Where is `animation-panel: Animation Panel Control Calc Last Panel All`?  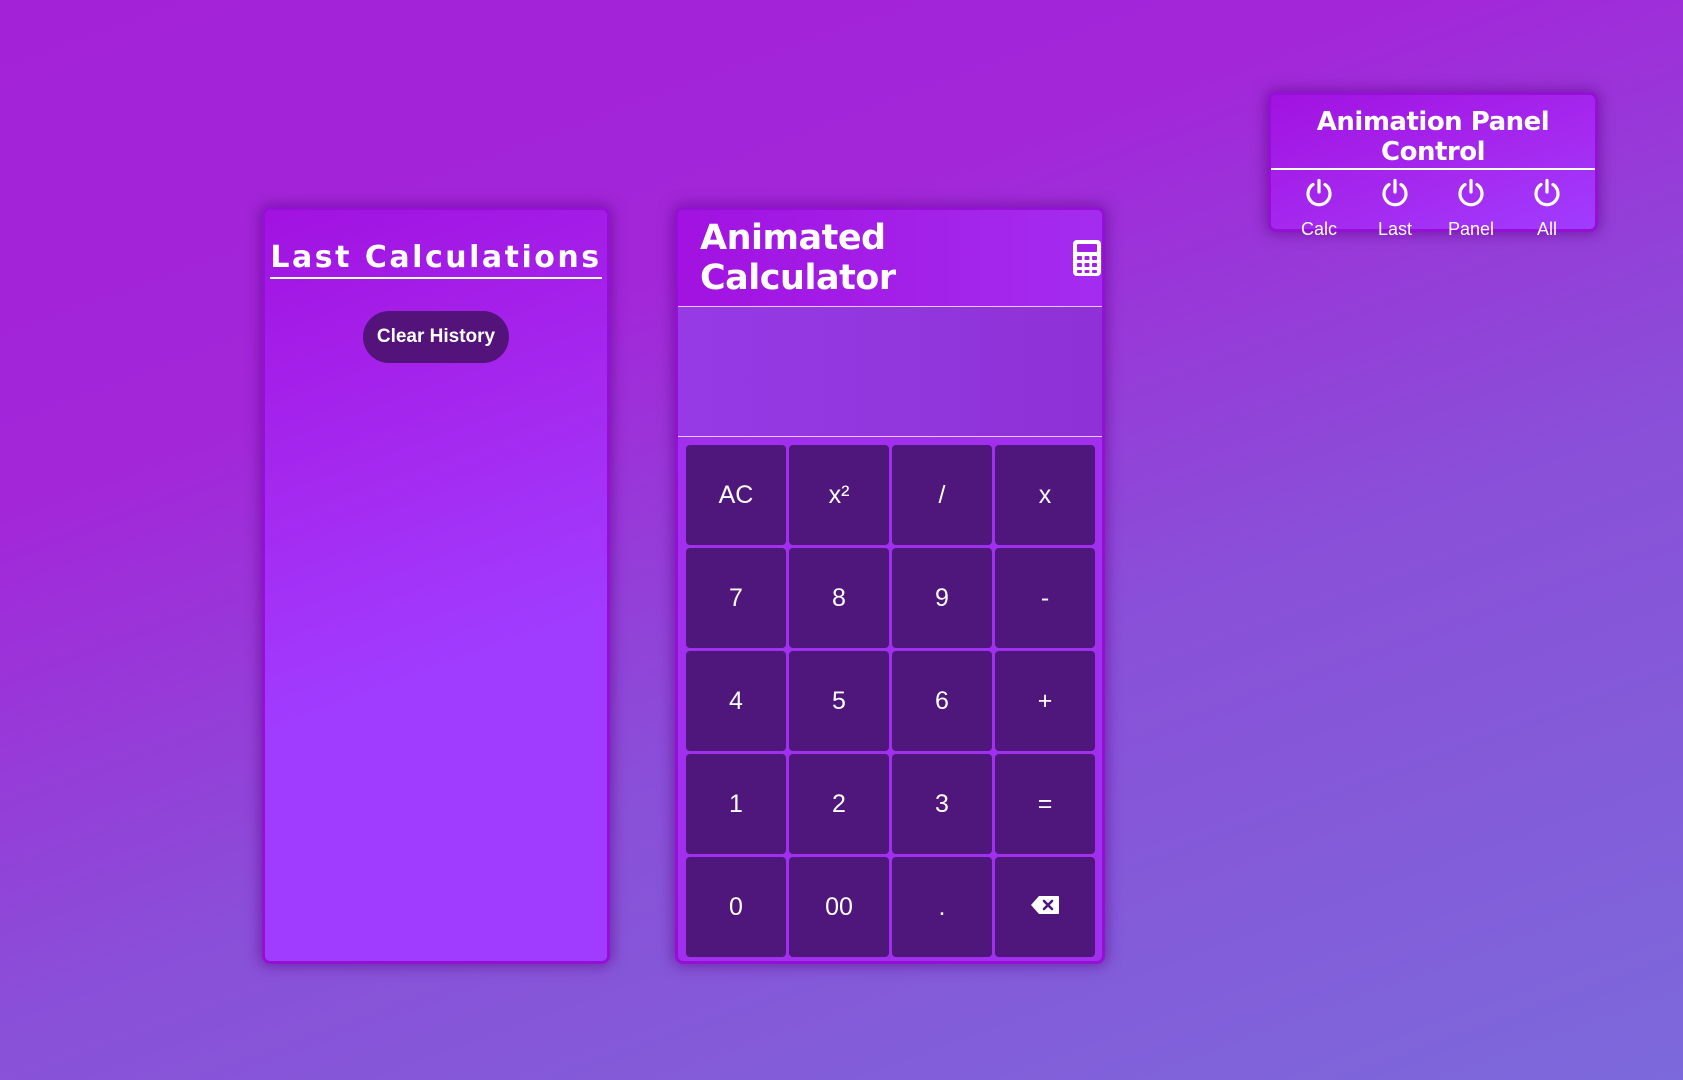
animation-panel: Animation Panel Control Calc Last Panel All is located at coordinates (1433, 165).